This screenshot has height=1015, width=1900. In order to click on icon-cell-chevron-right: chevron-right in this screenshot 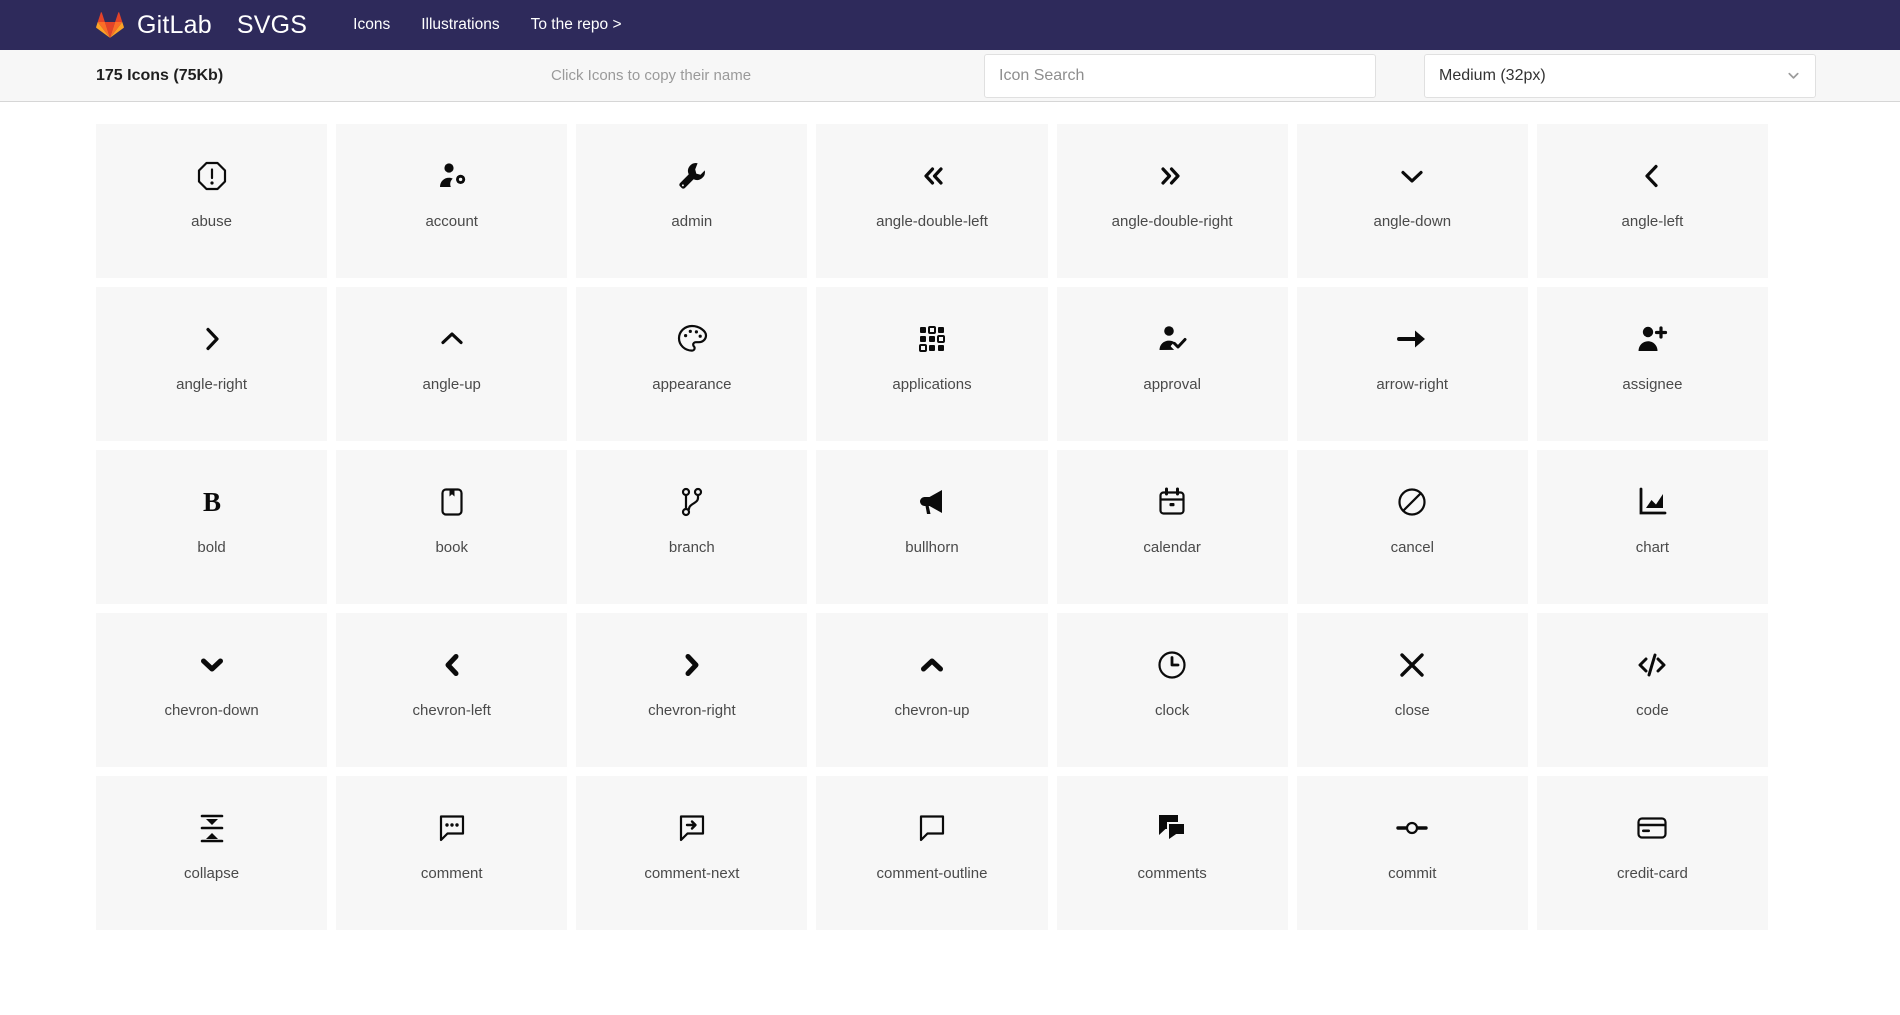, I will do `click(692, 690)`.